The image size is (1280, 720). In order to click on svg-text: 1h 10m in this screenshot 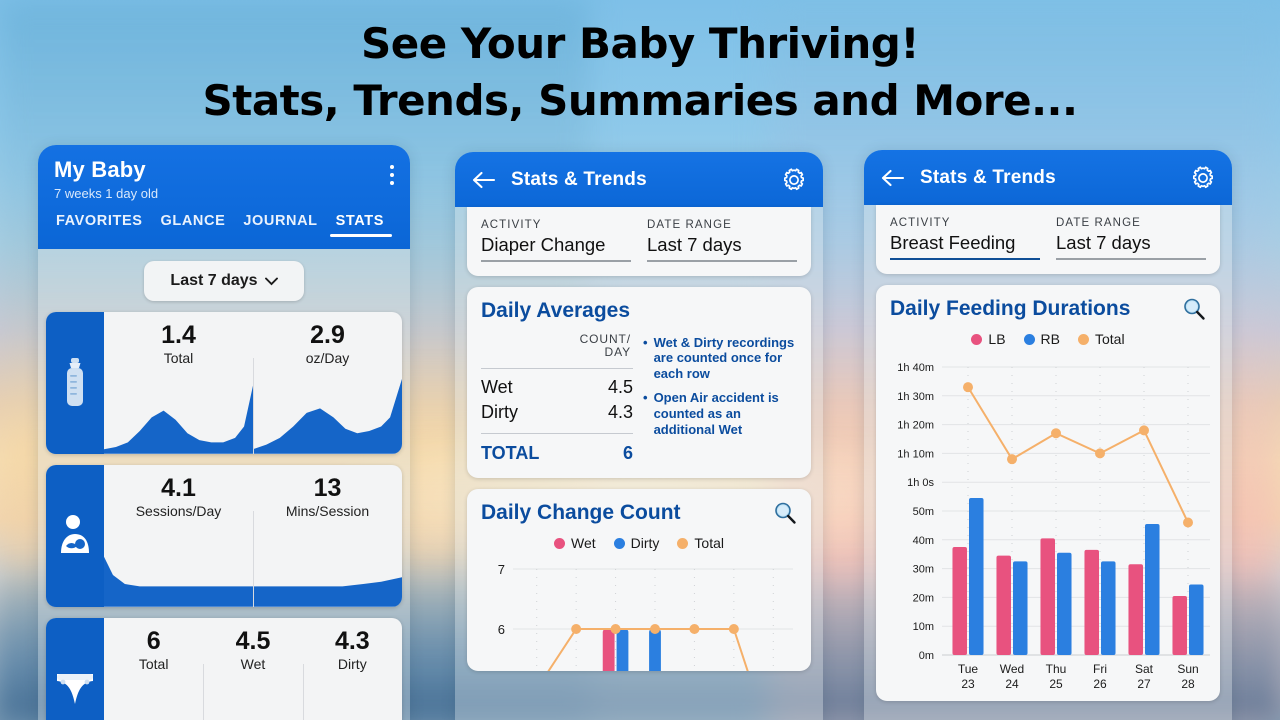, I will do `click(915, 454)`.